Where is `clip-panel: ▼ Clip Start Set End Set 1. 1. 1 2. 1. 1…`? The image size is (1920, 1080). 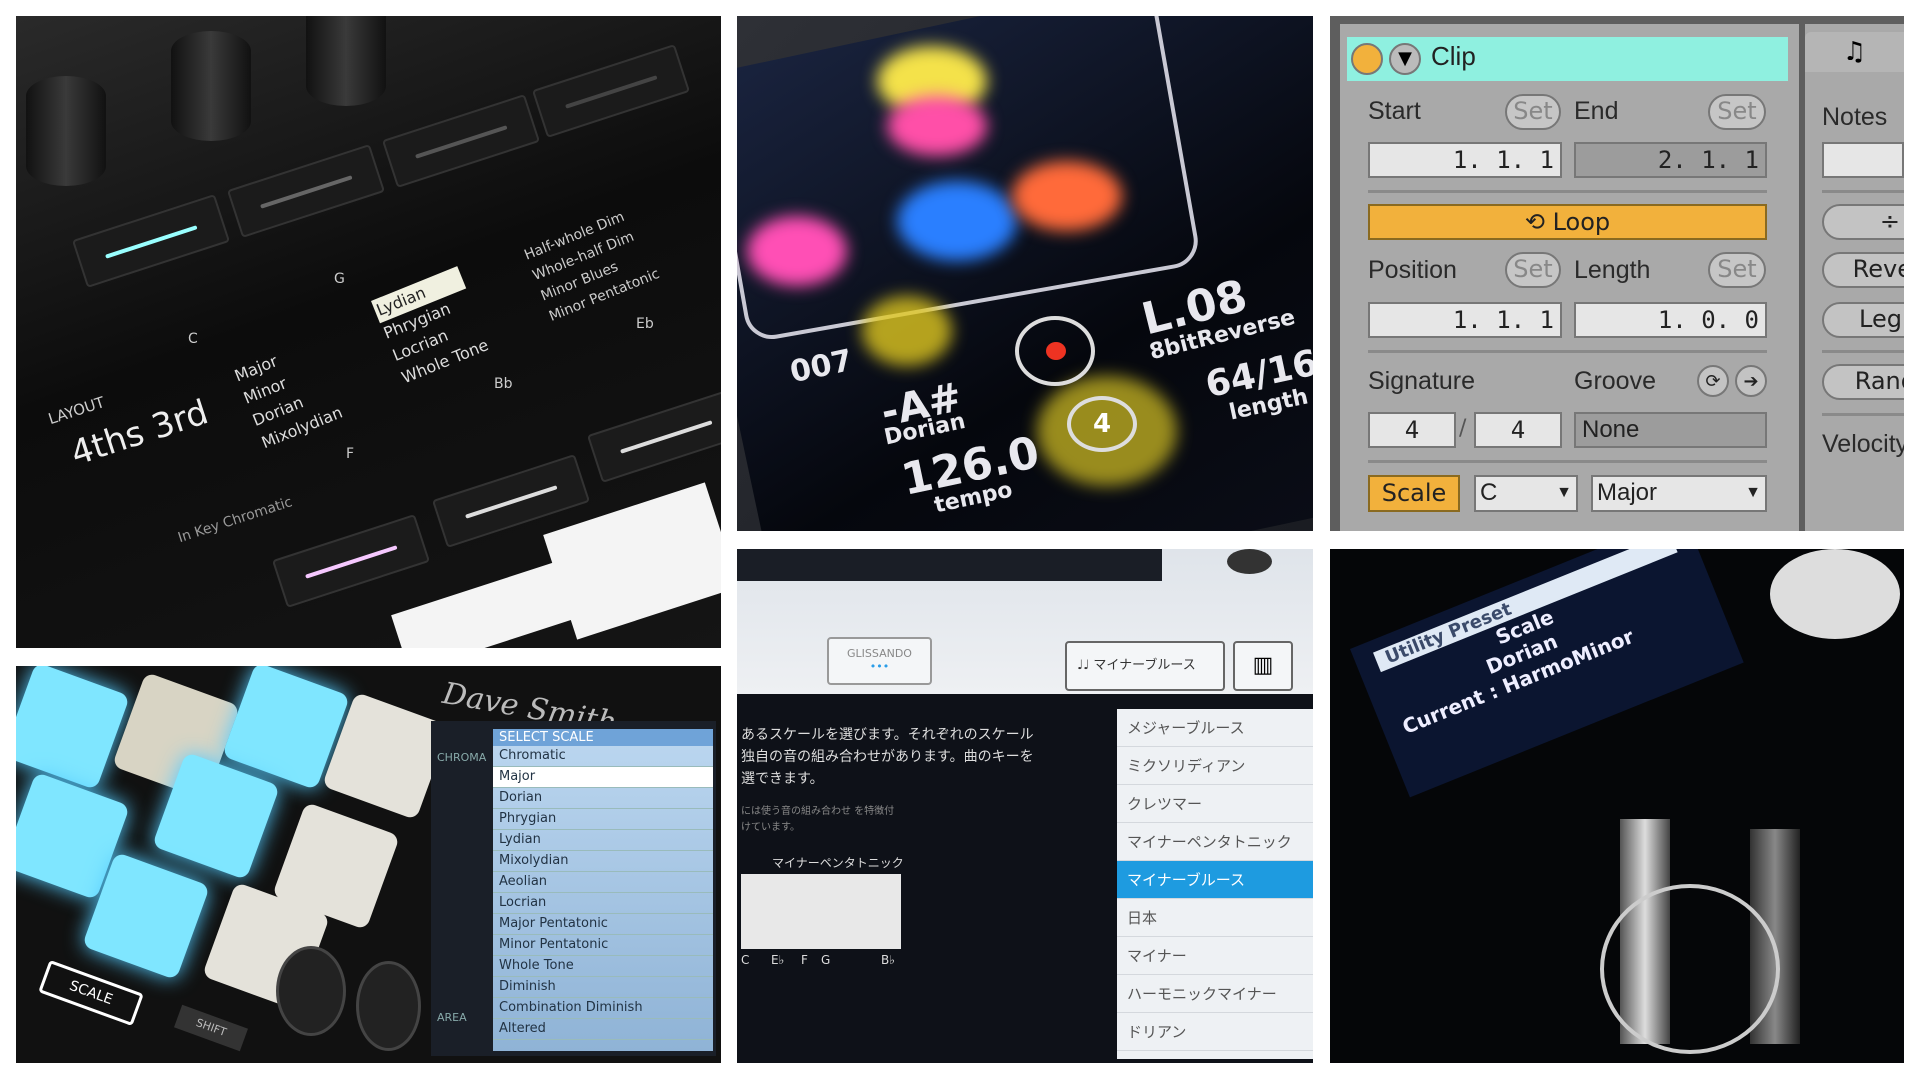
clip-panel: ▼ Clip Start Set End Set 1. 1. 1 2. 1. 1… is located at coordinates (1617, 273).